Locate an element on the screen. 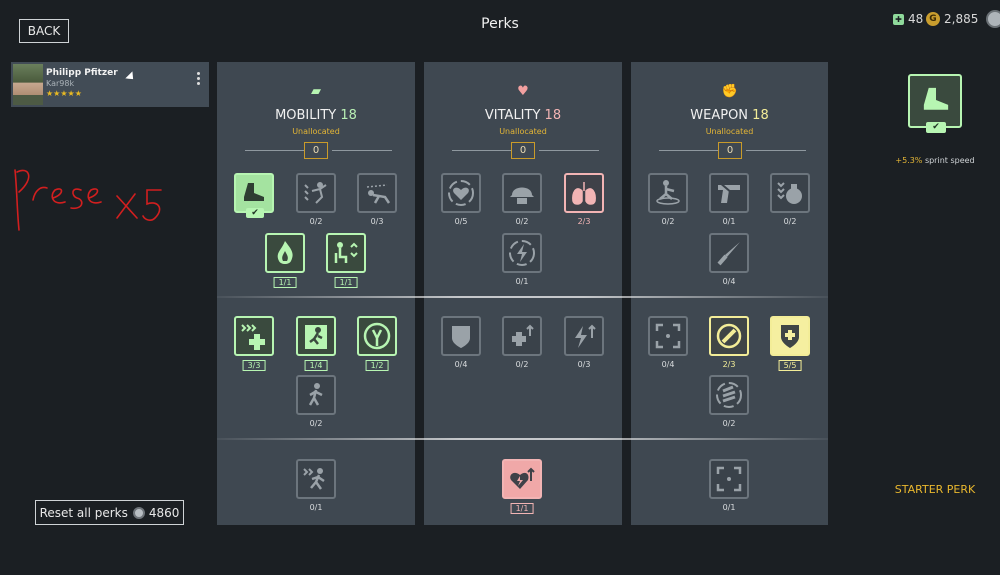 The height and width of the screenshot is (575, 1000). perk-heart-regen: 0/5 is located at coordinates (461, 199).